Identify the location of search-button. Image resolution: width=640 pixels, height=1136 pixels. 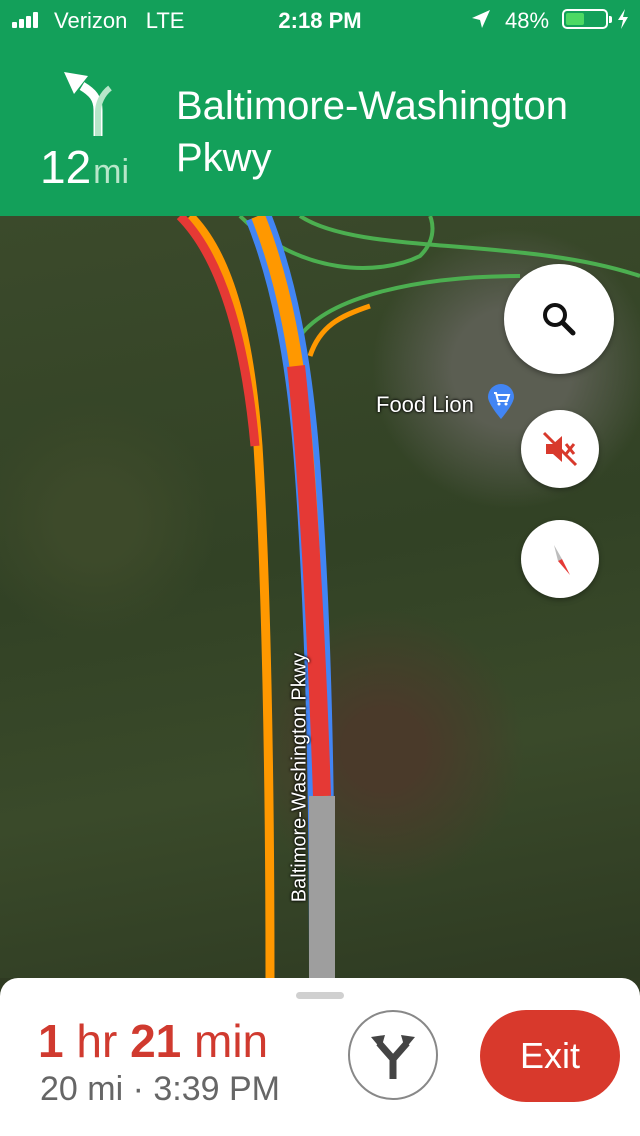
(559, 319).